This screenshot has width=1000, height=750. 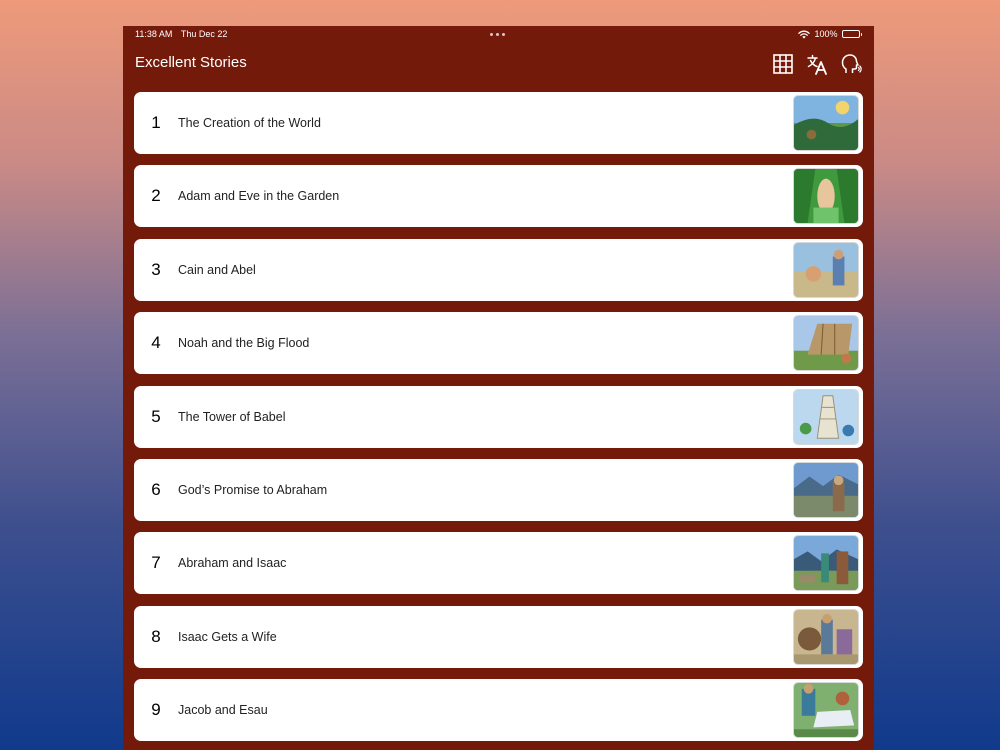 What do you see at coordinates (156, 196) in the screenshot?
I see `story-number: 2` at bounding box center [156, 196].